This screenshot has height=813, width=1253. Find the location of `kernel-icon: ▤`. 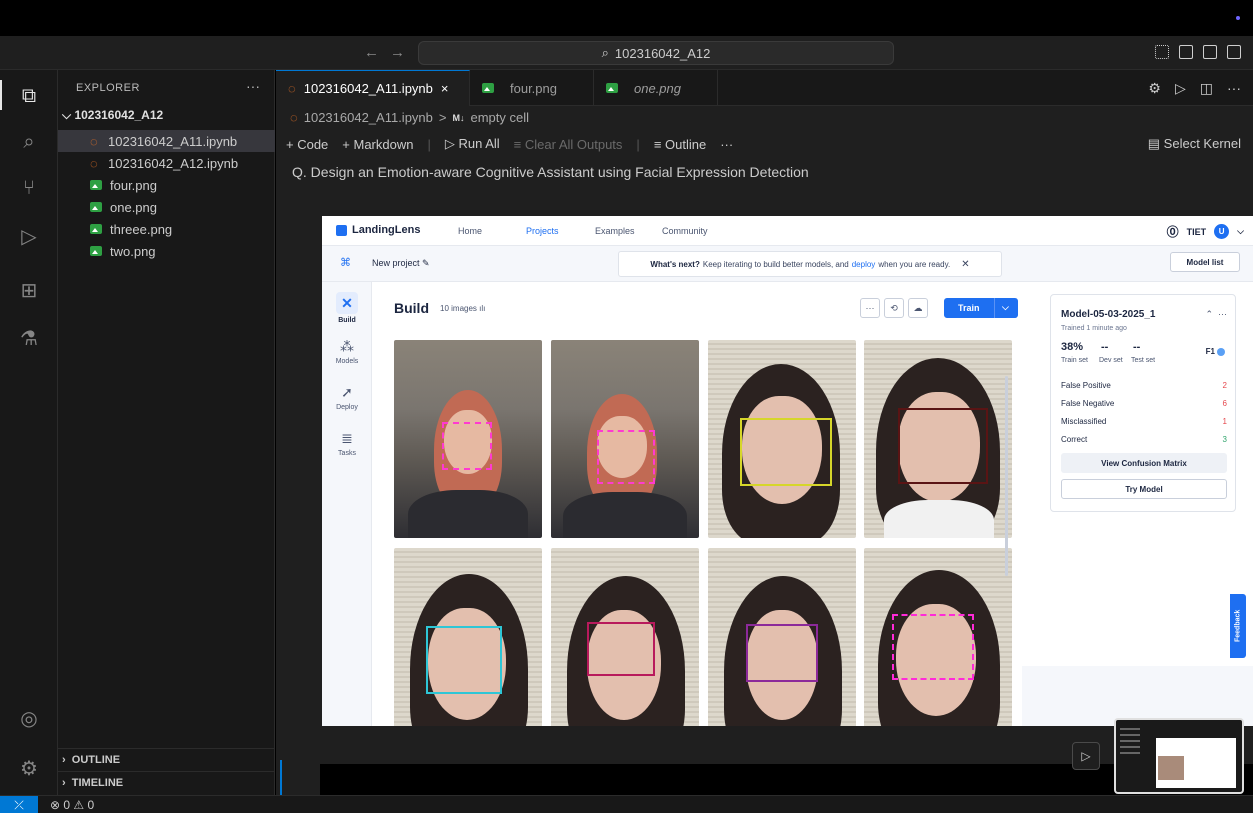

kernel-icon: ▤ is located at coordinates (1155, 143).